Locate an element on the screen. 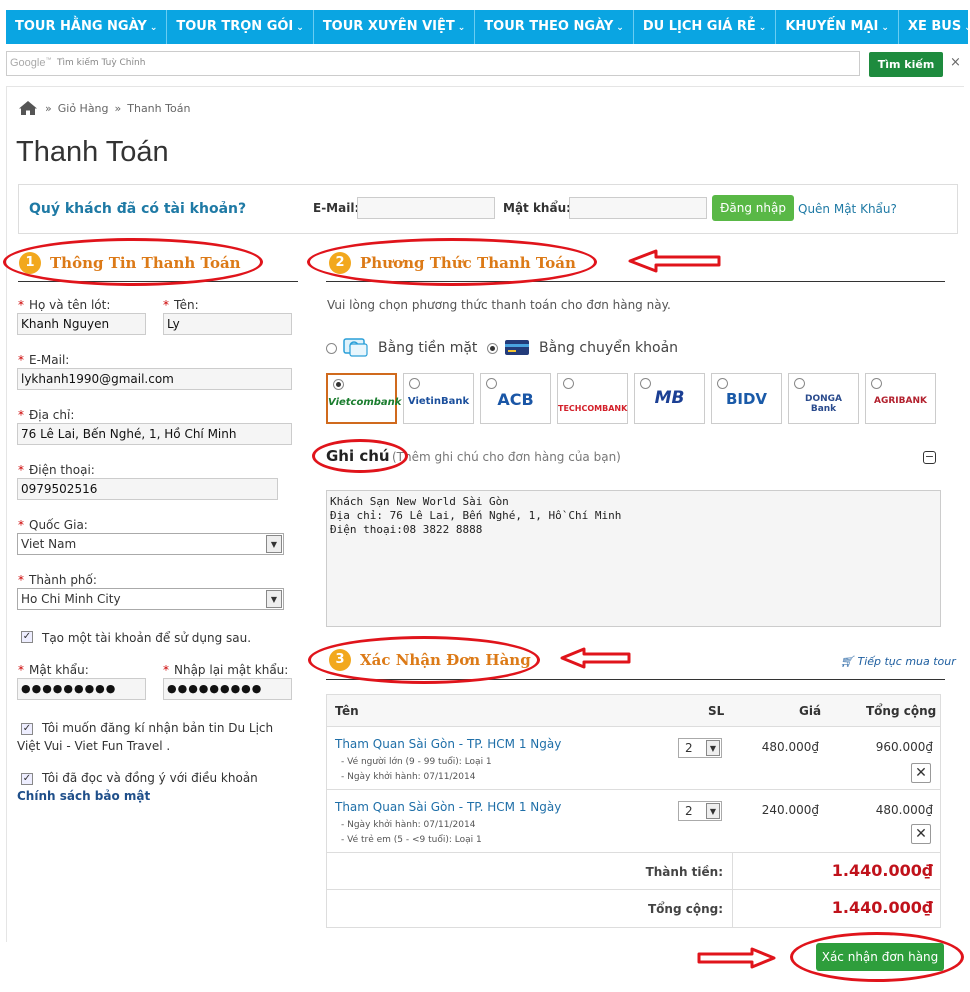 The width and height of the screenshot is (970, 992). product-detail: - Vé người lớn (9 - 99 tuổi): Loại 1 is located at coordinates (416, 762).